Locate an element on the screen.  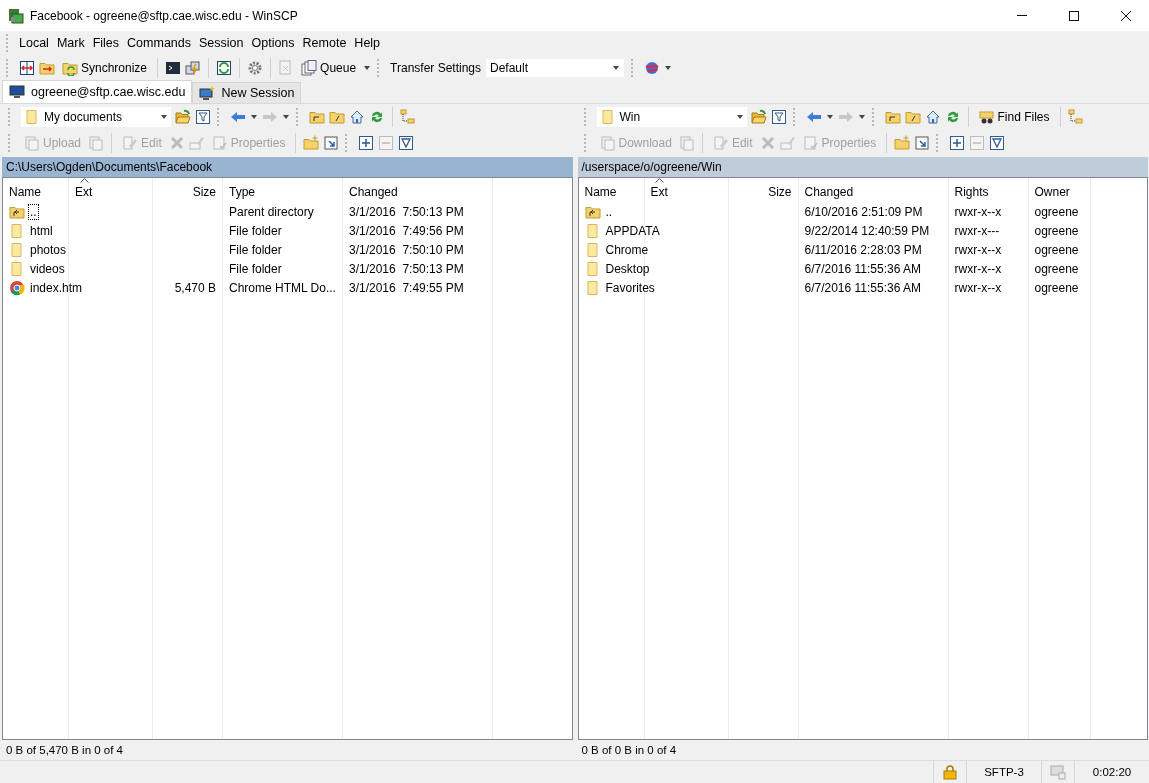
menu-item: Commands is located at coordinates (159, 43).